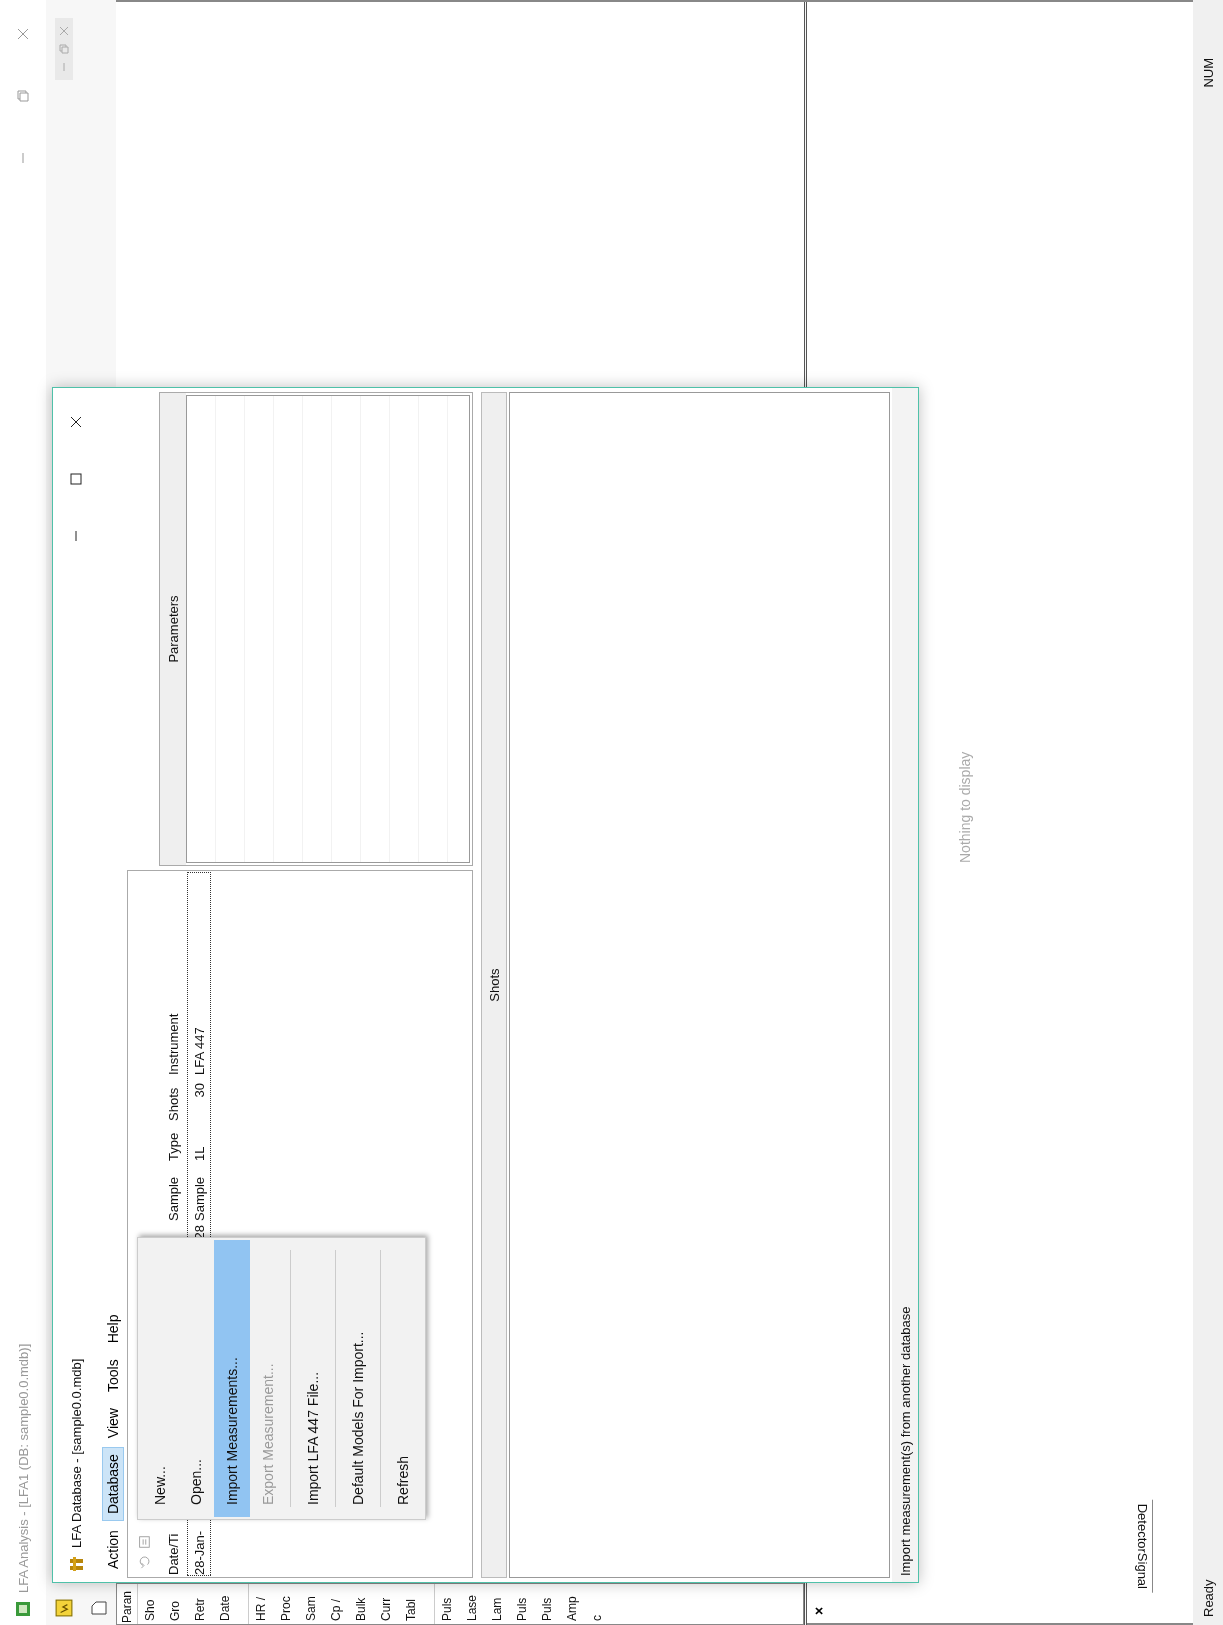 This screenshot has height=1625, width=1223. What do you see at coordinates (173, 1193) in the screenshot?
I see `column-header: Sample` at bounding box center [173, 1193].